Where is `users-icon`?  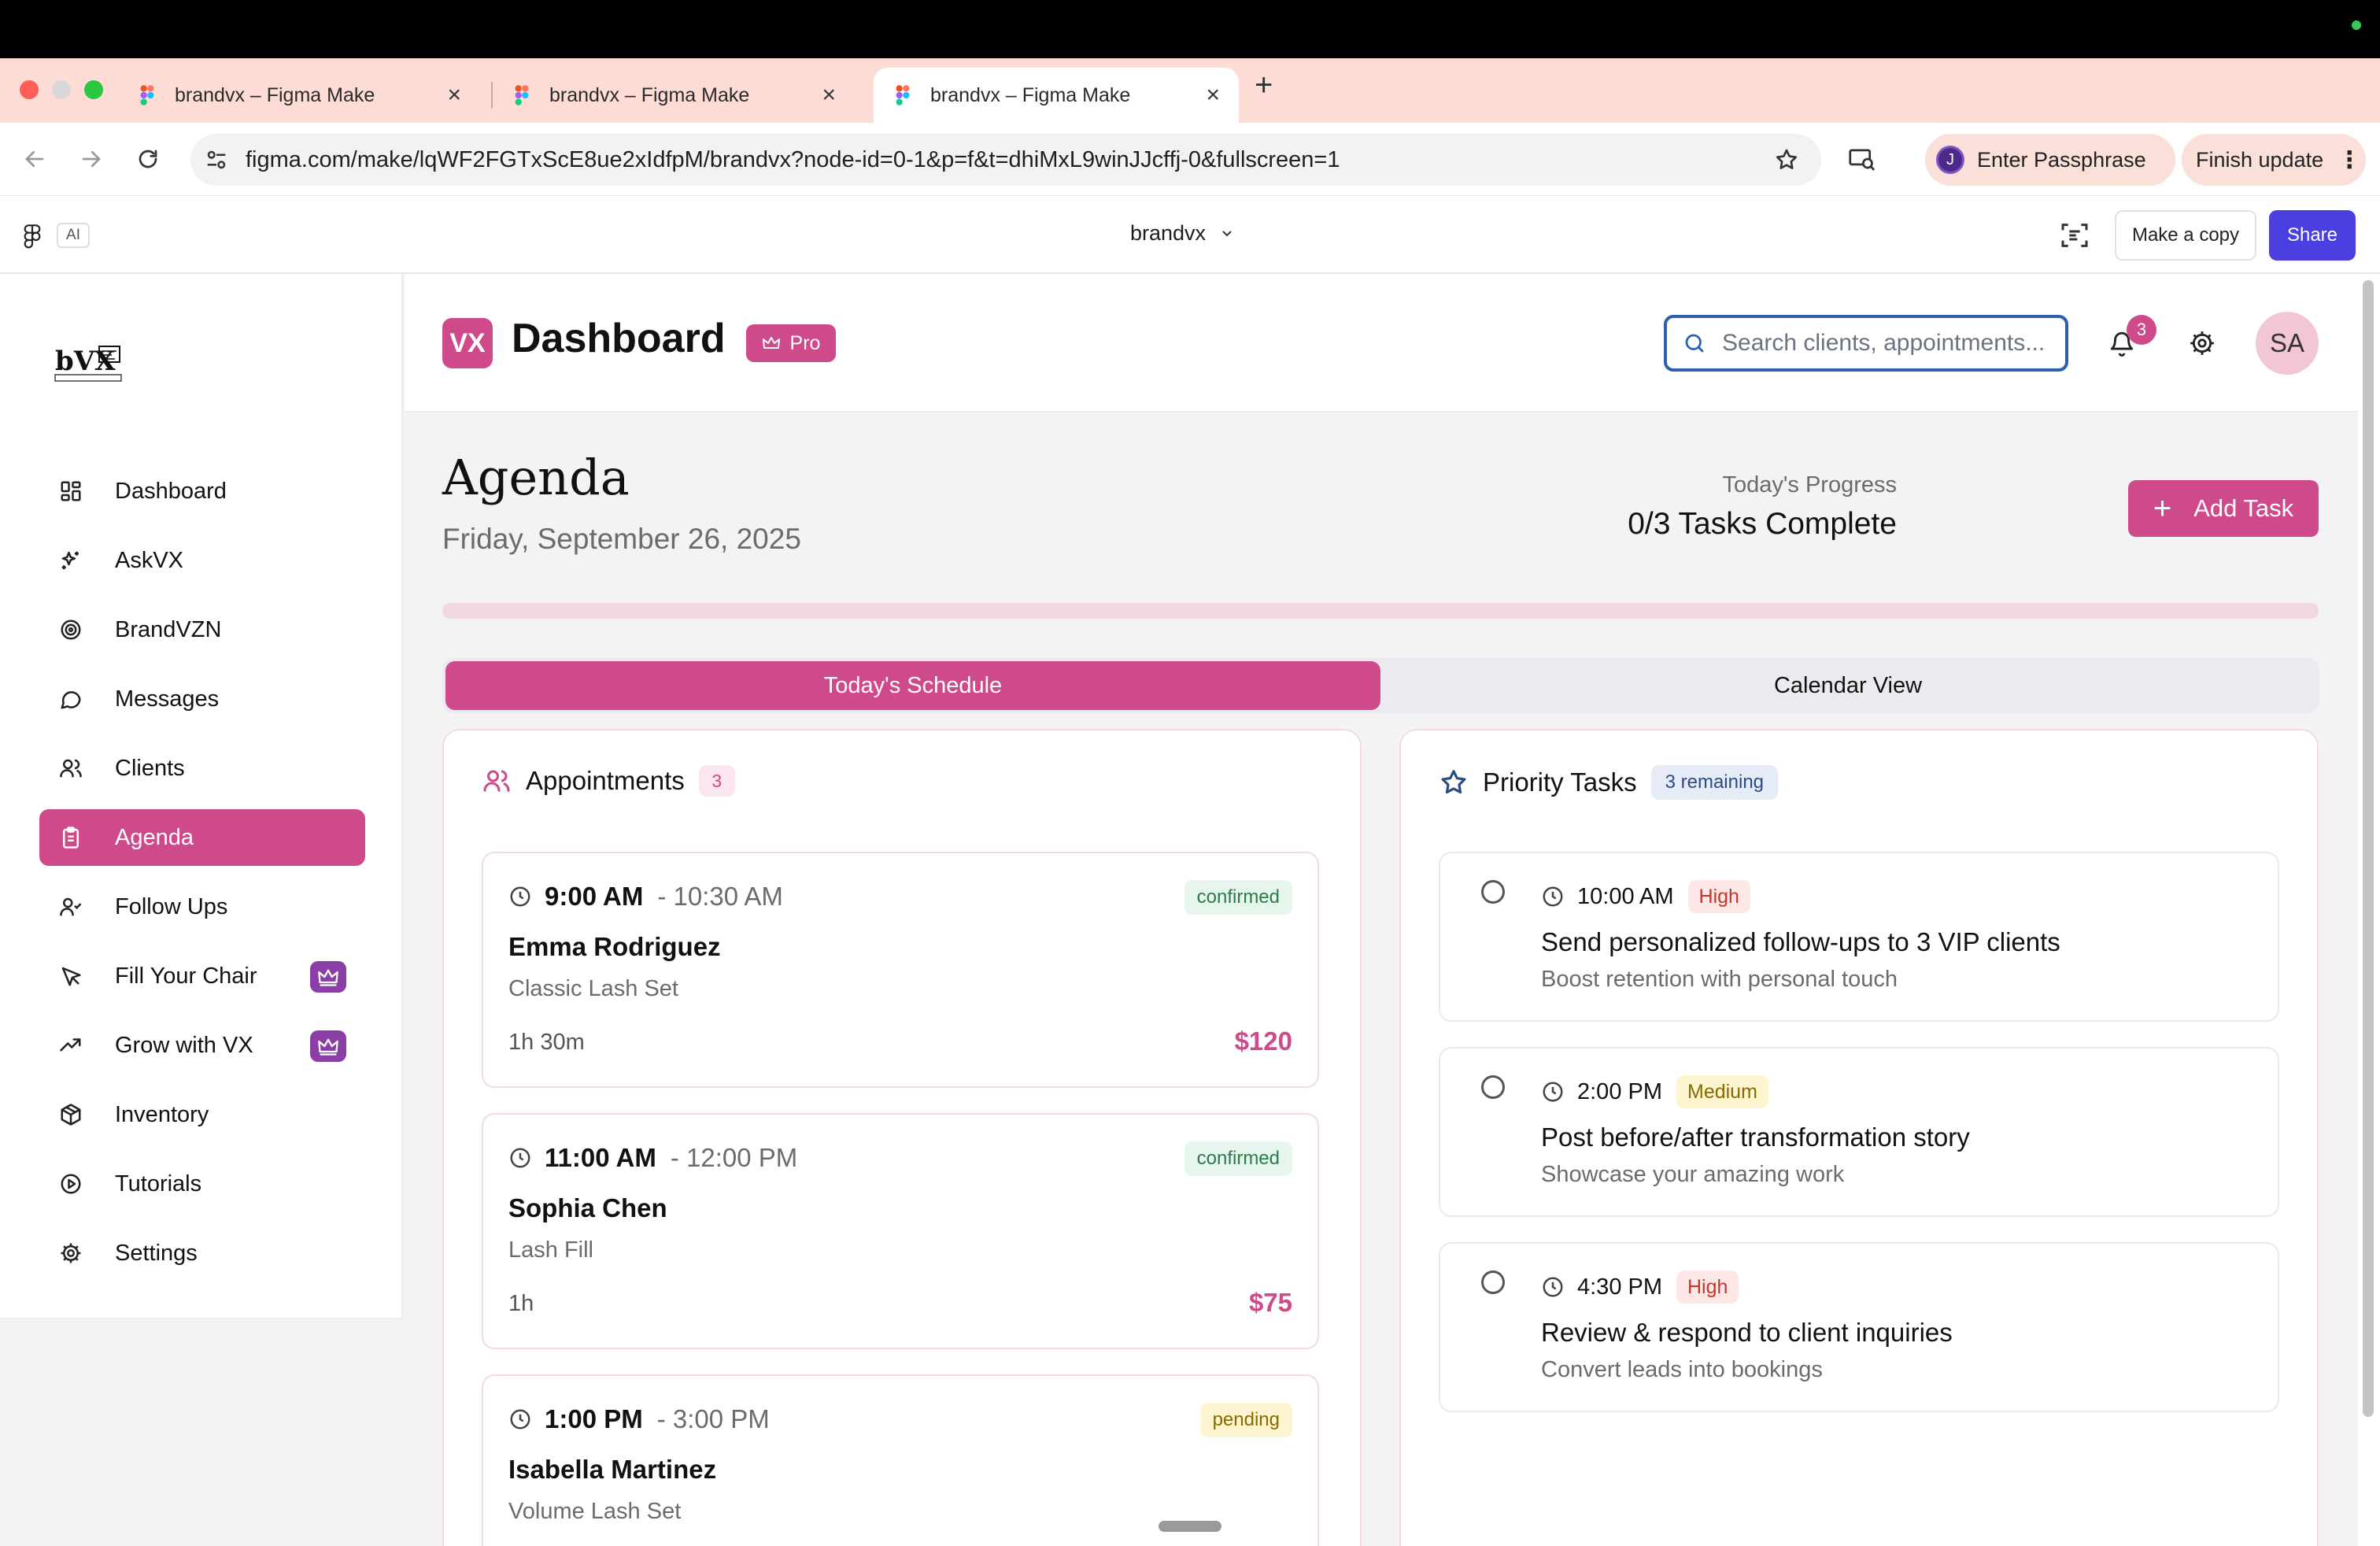 users-icon is located at coordinates (496, 781).